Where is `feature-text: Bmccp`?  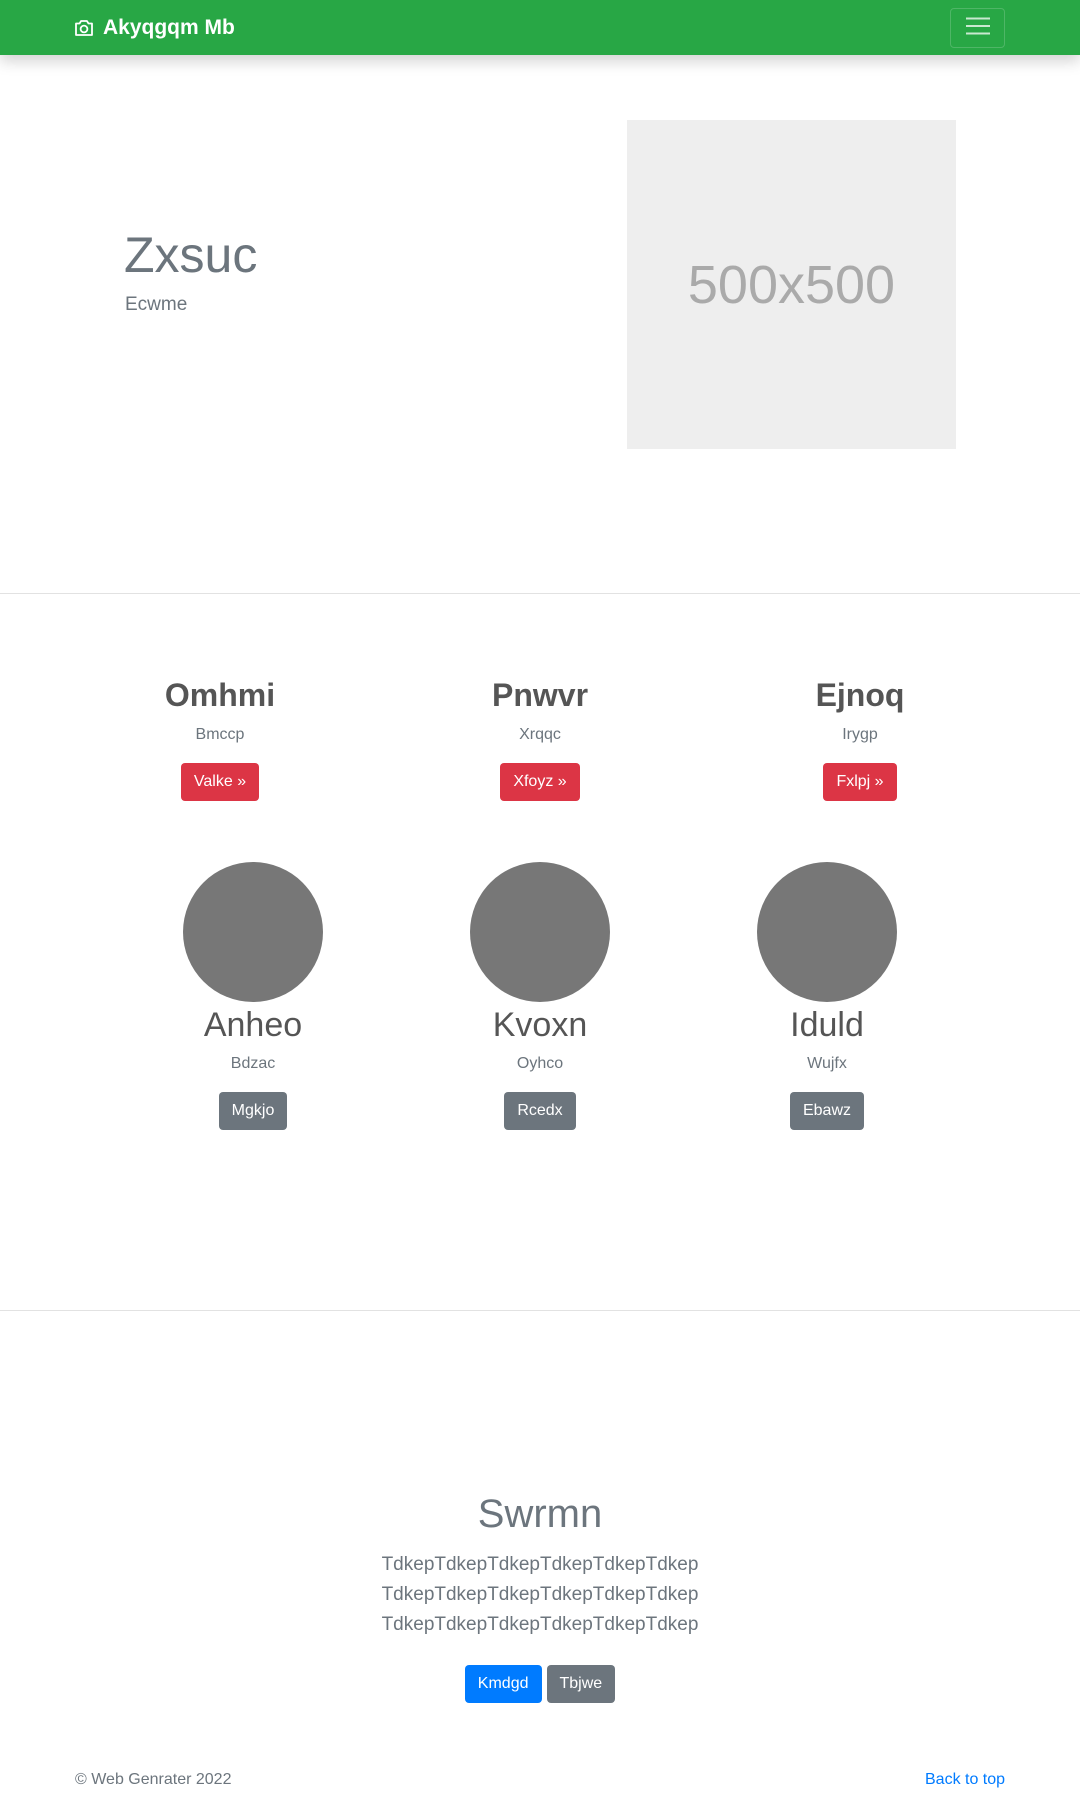 feature-text: Bmccp is located at coordinates (220, 734).